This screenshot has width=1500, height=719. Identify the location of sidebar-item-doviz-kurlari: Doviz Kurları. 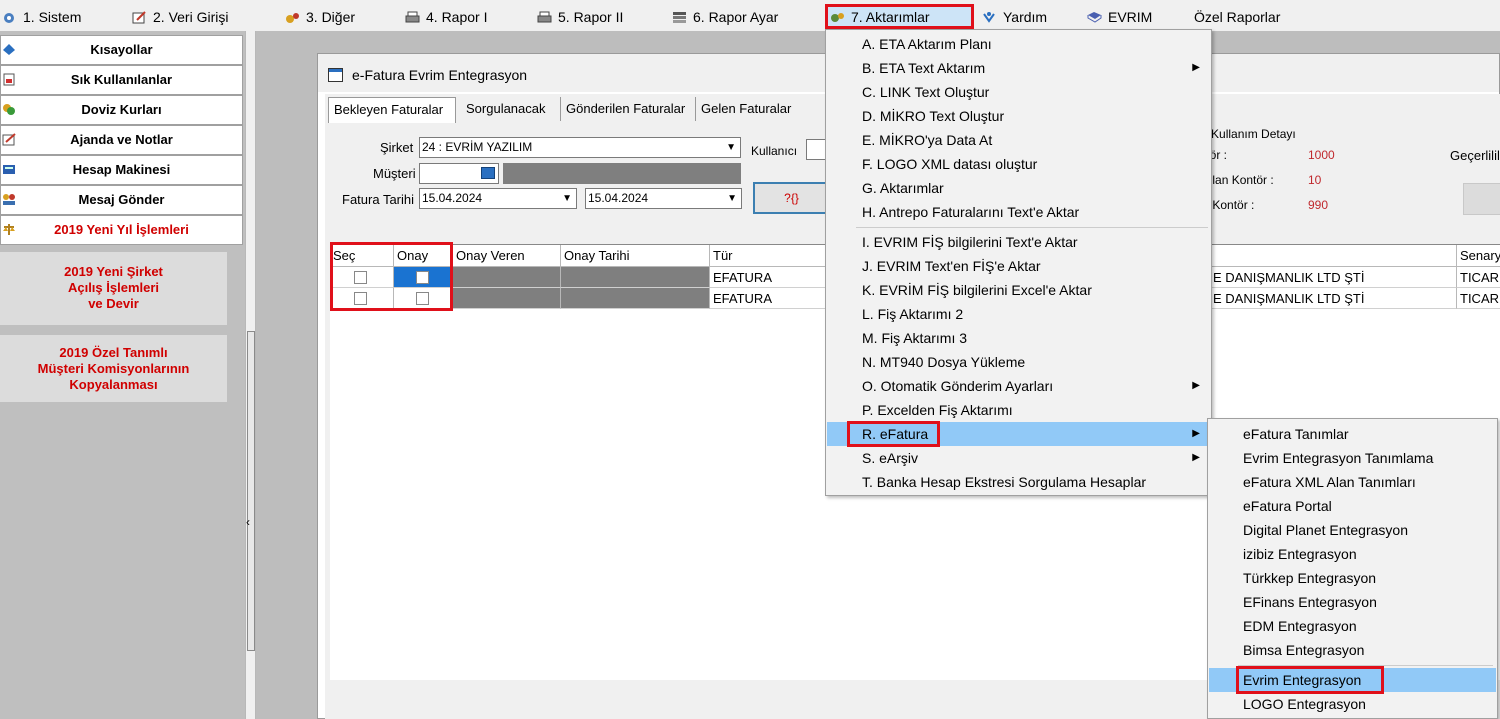
(121, 110).